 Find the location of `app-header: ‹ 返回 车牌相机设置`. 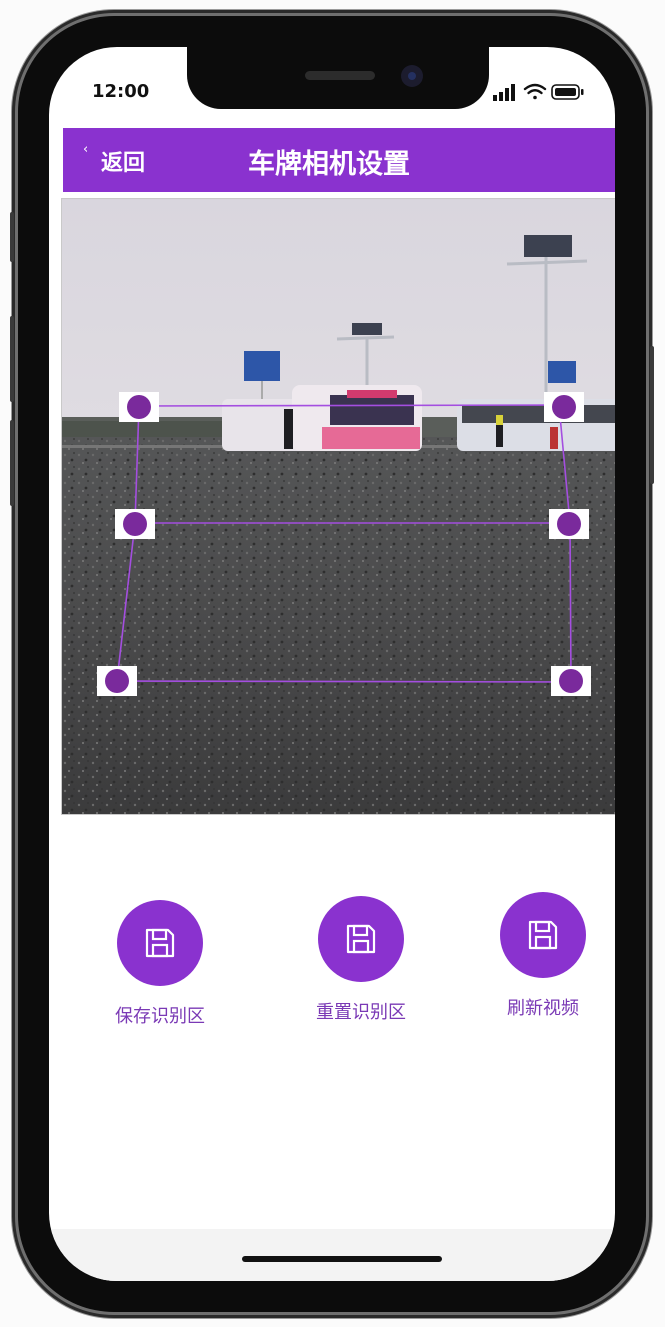

app-header: ‹ 返回 车牌相机设置 is located at coordinates (339, 160).